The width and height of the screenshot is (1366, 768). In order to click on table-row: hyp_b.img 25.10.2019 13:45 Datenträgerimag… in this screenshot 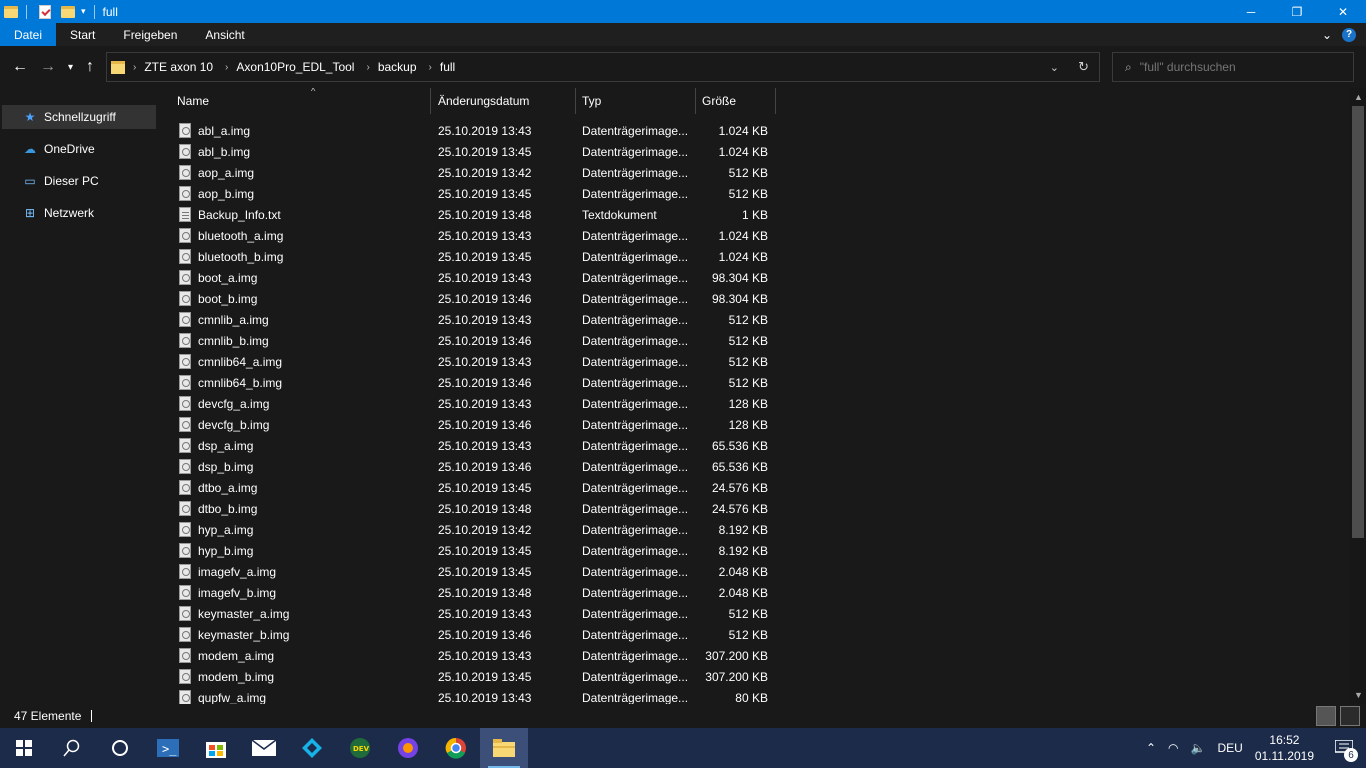, I will do `click(468, 550)`.